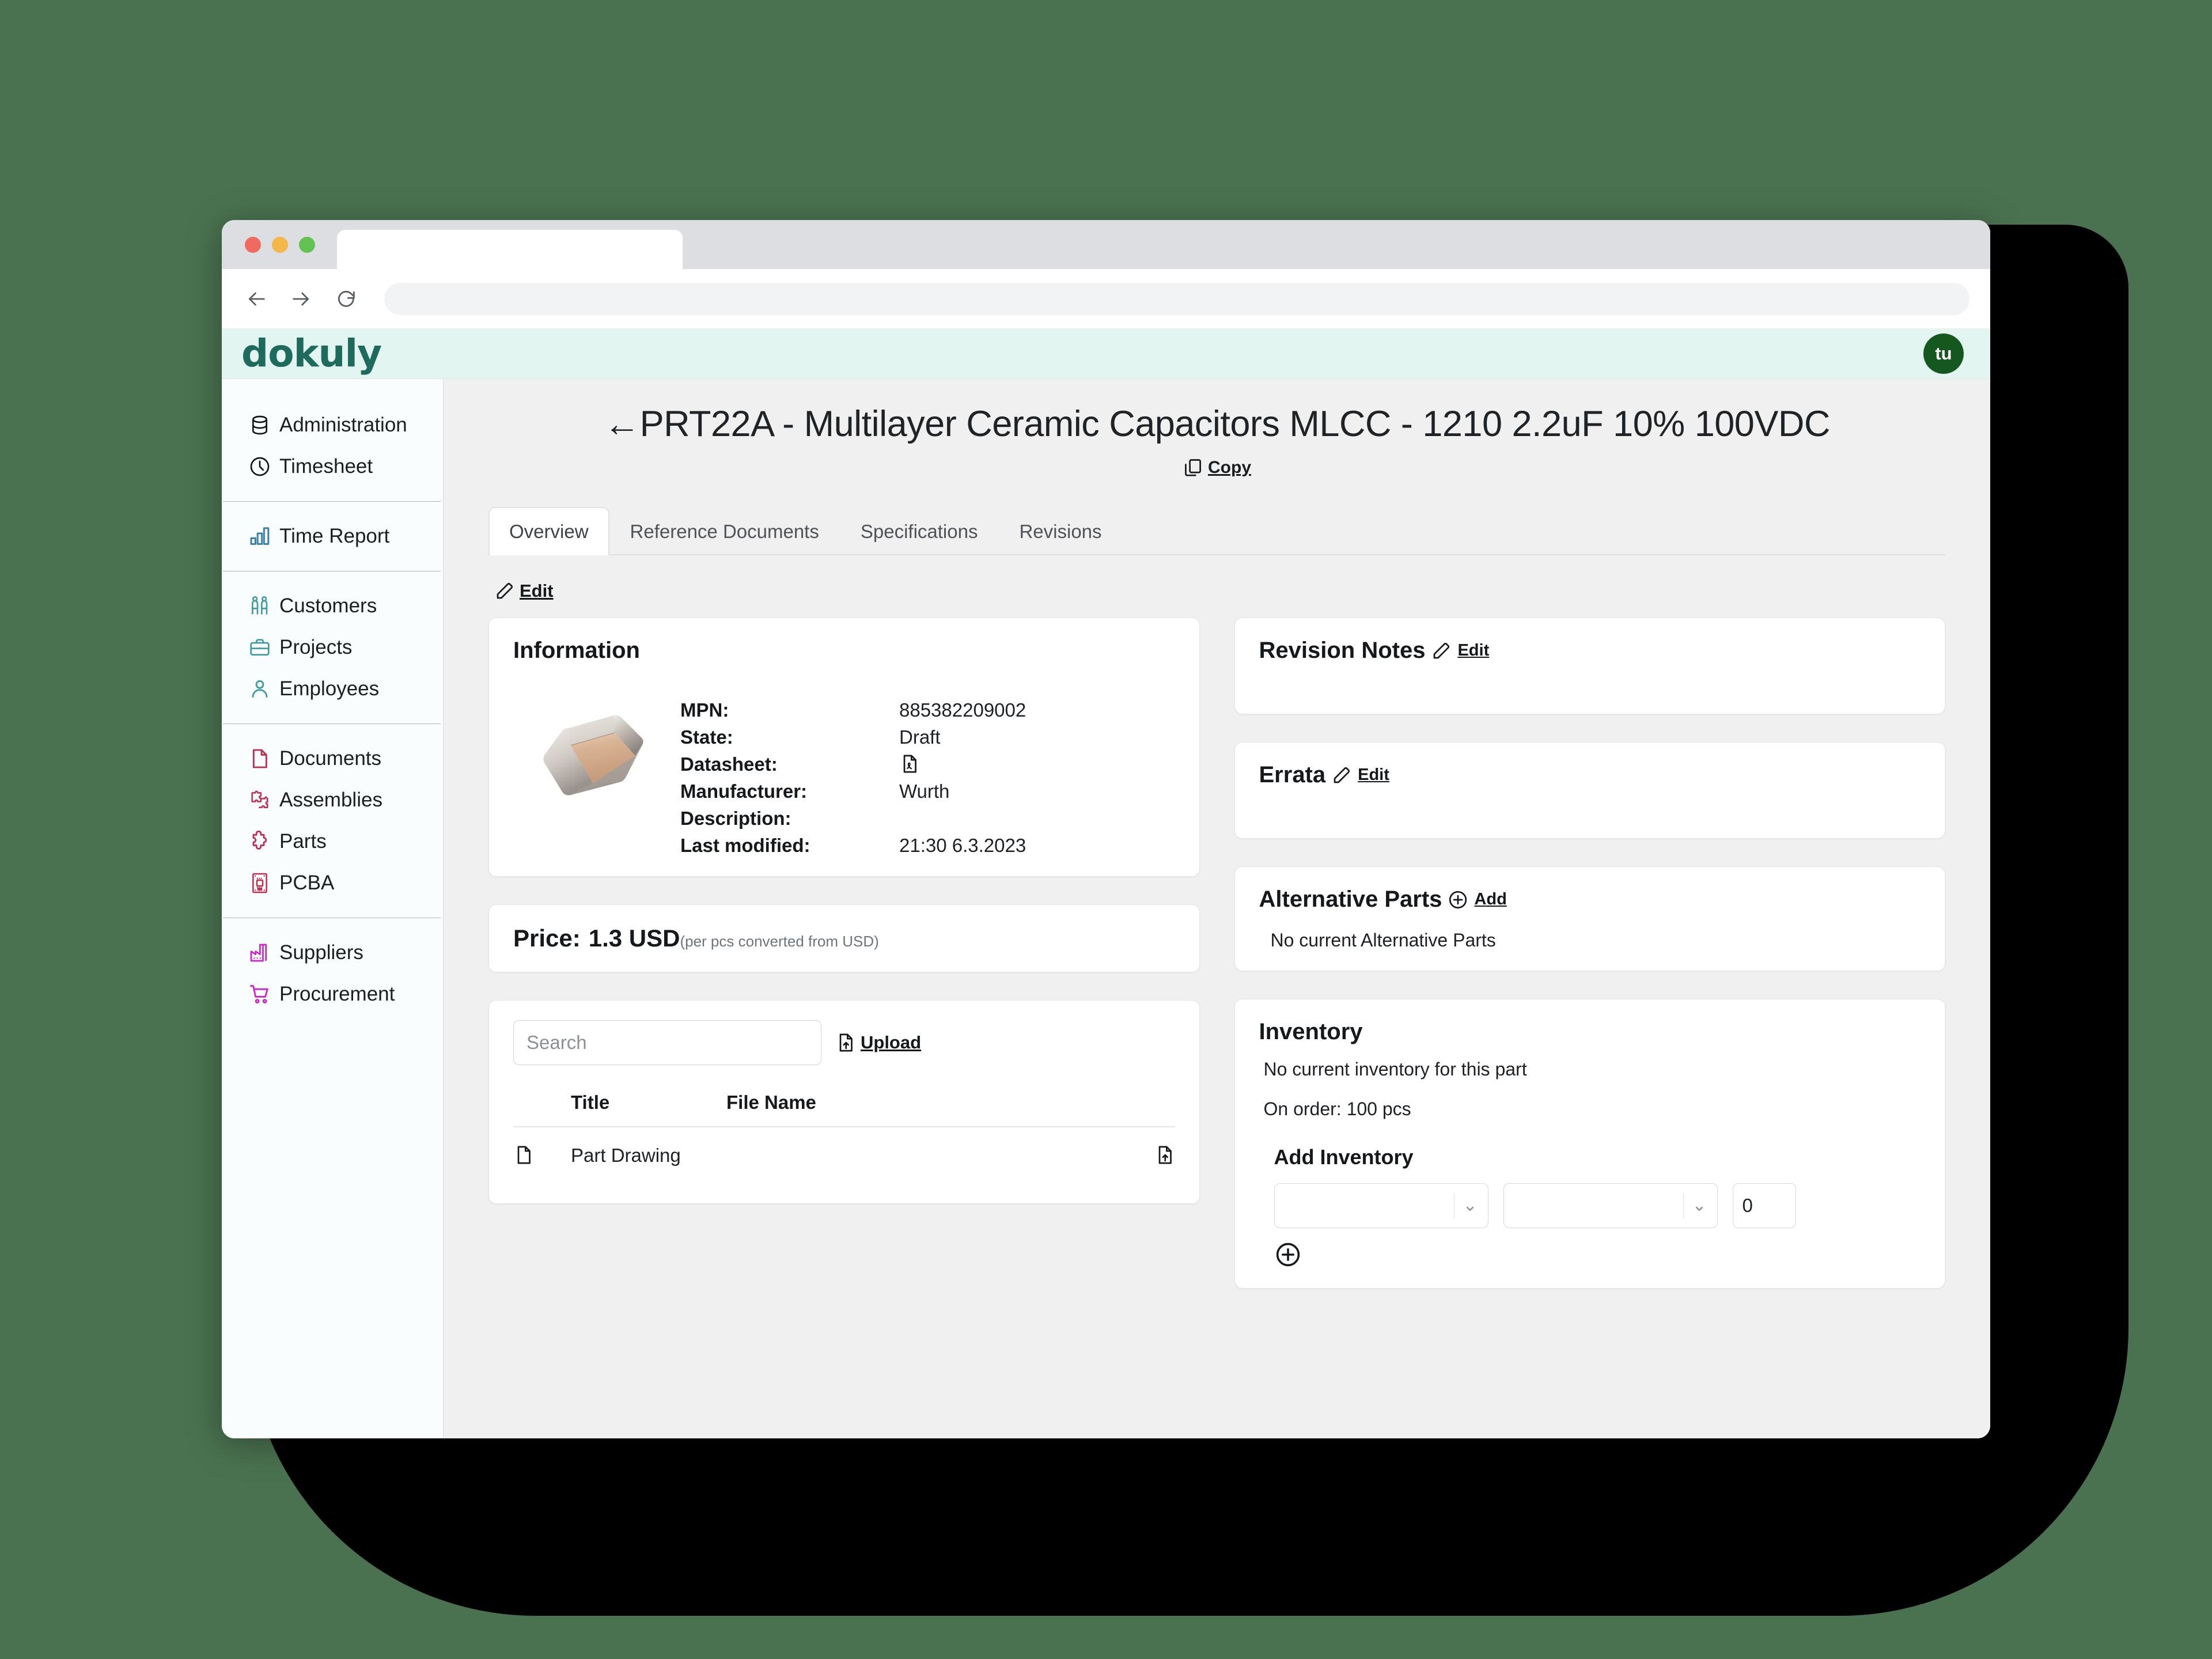 The width and height of the screenshot is (2212, 1659). I want to click on files-card: Upload Title File Name, so click(844, 1102).